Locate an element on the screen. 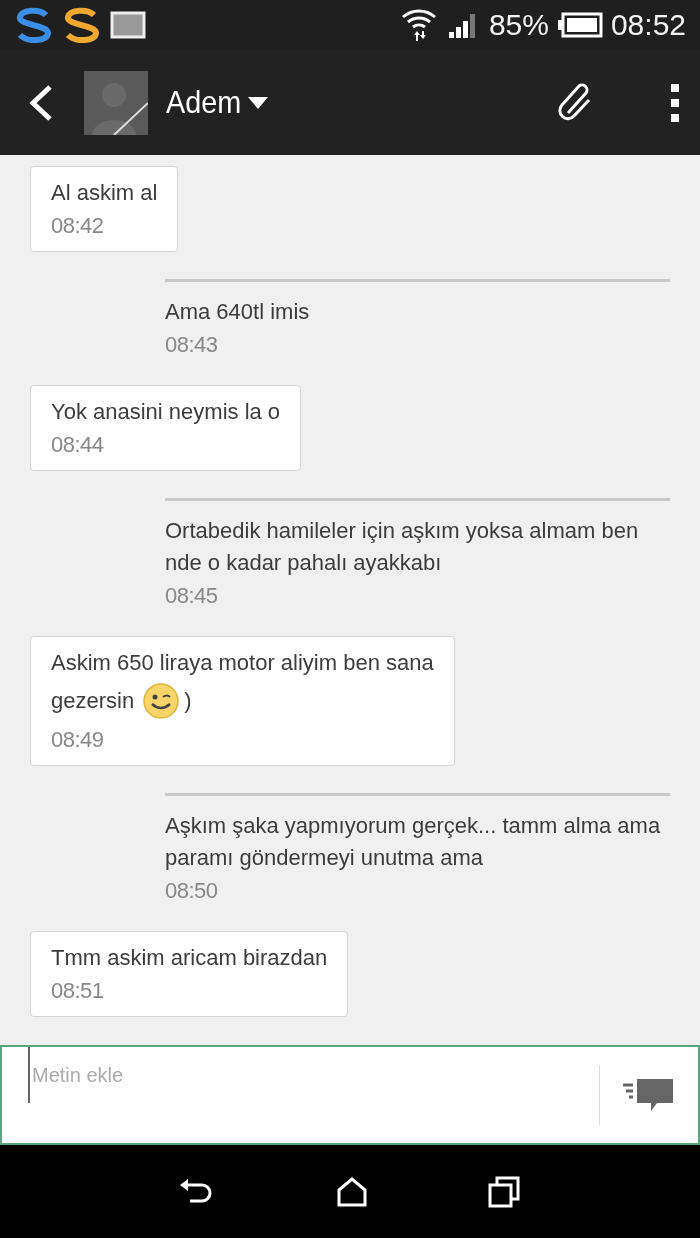 The width and height of the screenshot is (700, 1238). battery-icon is located at coordinates (579, 25).